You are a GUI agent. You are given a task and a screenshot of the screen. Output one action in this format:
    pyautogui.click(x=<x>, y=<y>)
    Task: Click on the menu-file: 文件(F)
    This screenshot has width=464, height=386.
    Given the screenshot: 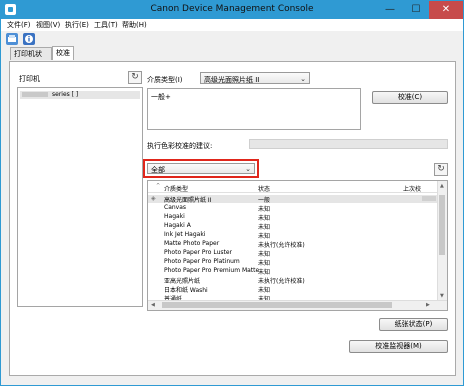 What is the action you would take?
    pyautogui.click(x=19, y=25)
    